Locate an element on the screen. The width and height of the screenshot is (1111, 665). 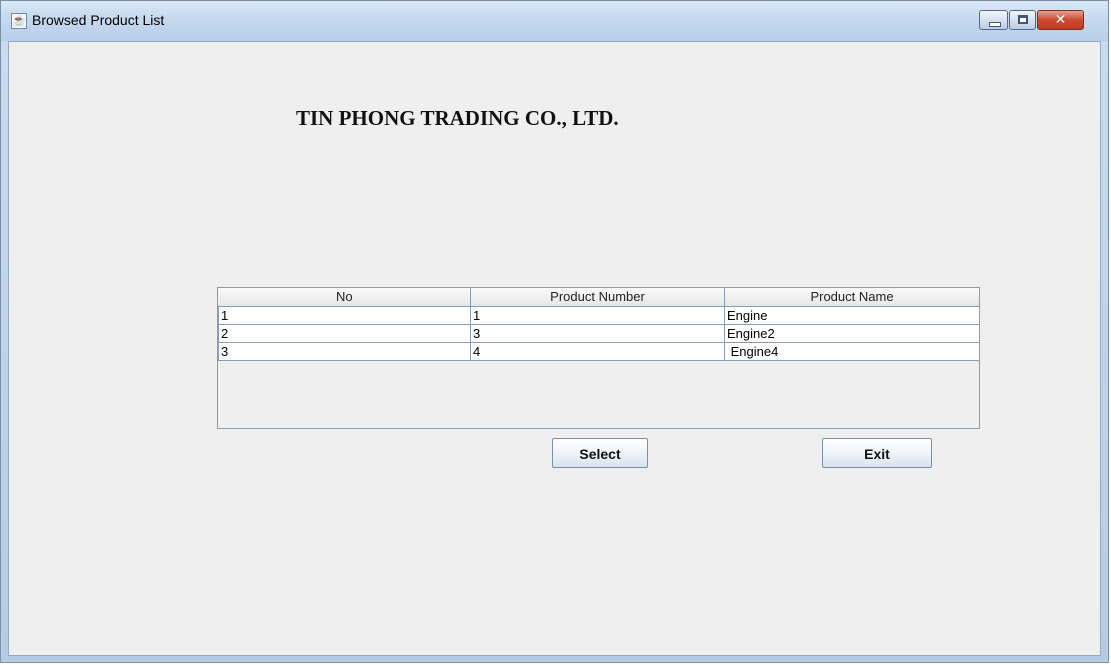
table-cell-product-name: Engine is located at coordinates (852, 315).